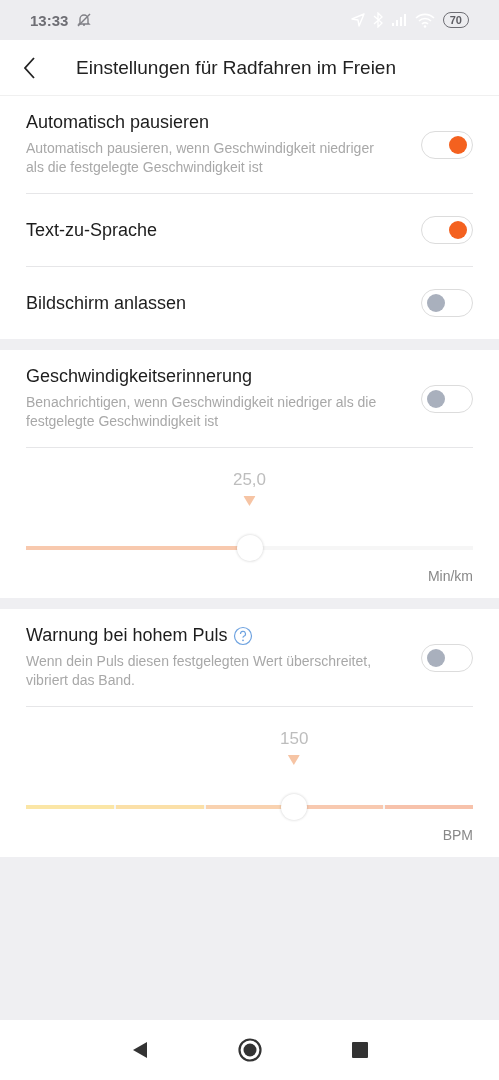 This screenshot has height=1080, width=499. I want to click on setting-label: Automatisch pausieren, so click(118, 122).